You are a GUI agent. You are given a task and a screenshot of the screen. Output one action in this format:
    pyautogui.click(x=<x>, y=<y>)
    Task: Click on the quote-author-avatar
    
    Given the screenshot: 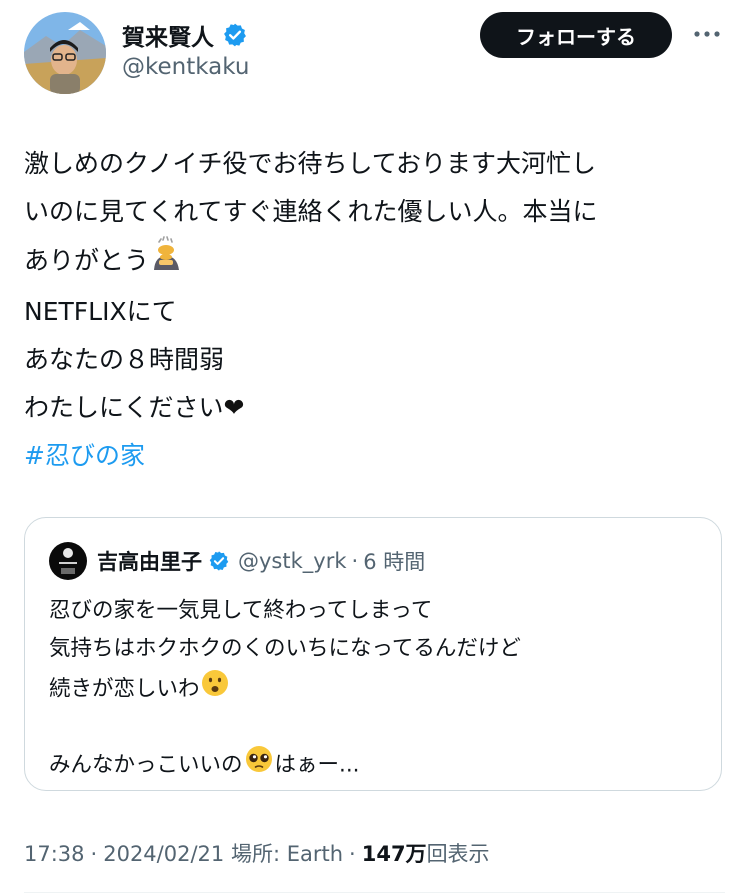 What is the action you would take?
    pyautogui.click(x=68, y=561)
    